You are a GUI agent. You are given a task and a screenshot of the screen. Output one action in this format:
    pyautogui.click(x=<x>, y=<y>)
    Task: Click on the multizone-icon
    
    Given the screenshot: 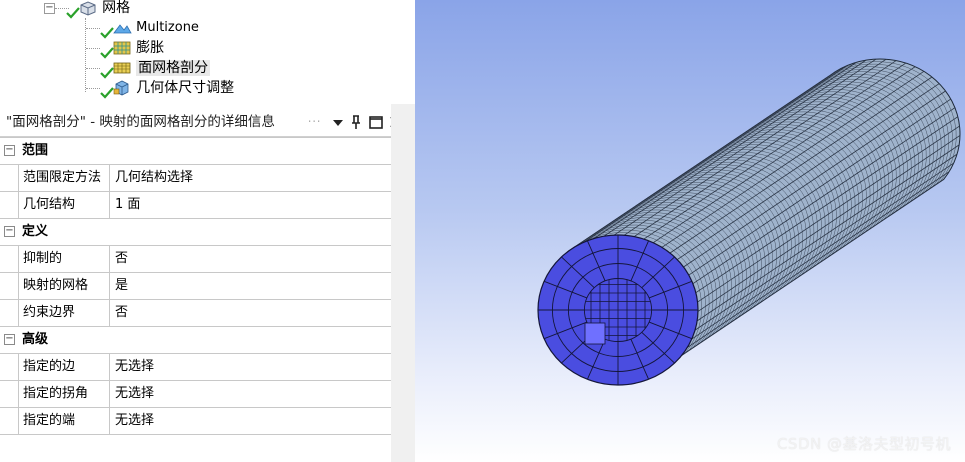 What is the action you would take?
    pyautogui.click(x=122, y=29)
    